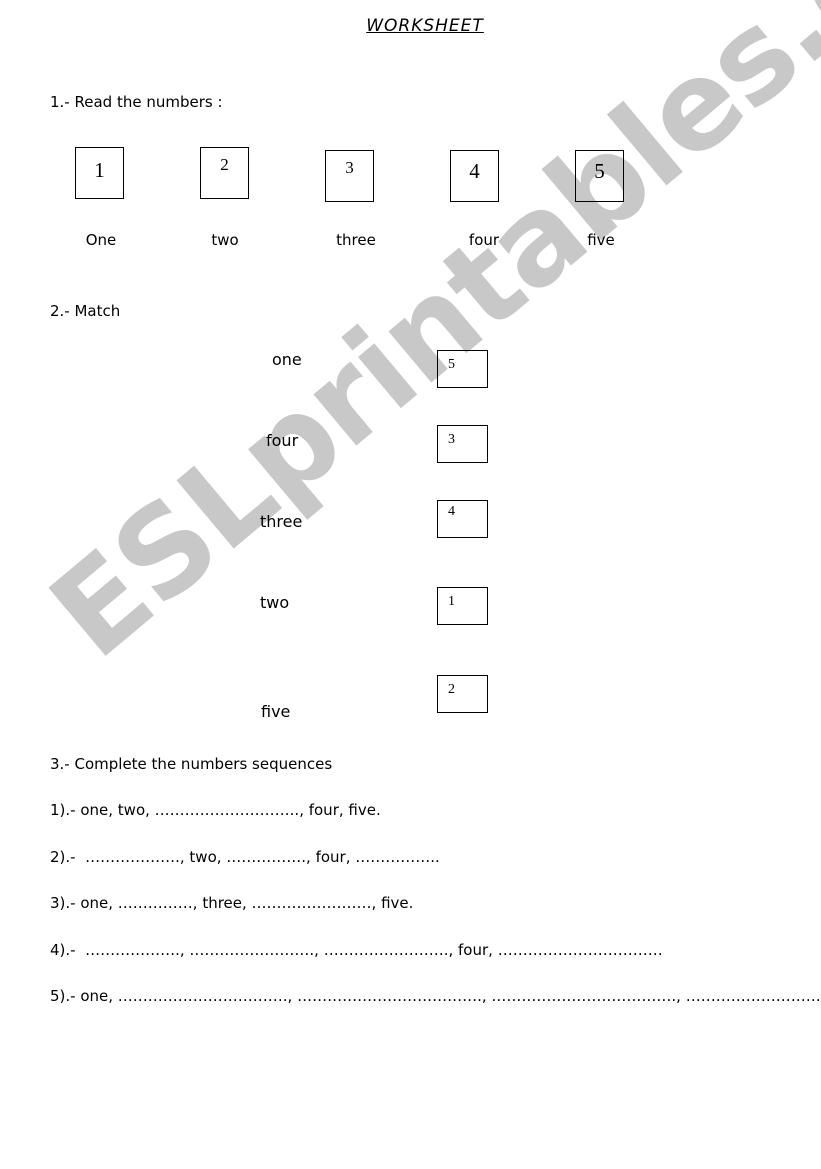  Describe the element at coordinates (191, 764) in the screenshot. I see `section3-heading: 3.- Complete the numbers sequences` at that location.